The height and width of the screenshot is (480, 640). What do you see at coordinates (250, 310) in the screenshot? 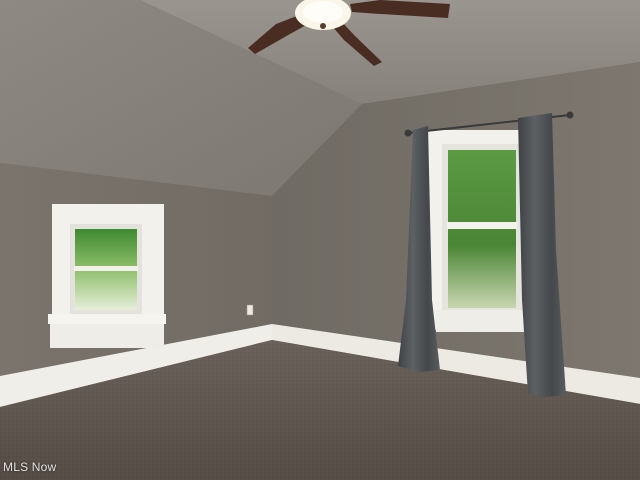
I see `outlet-icon` at bounding box center [250, 310].